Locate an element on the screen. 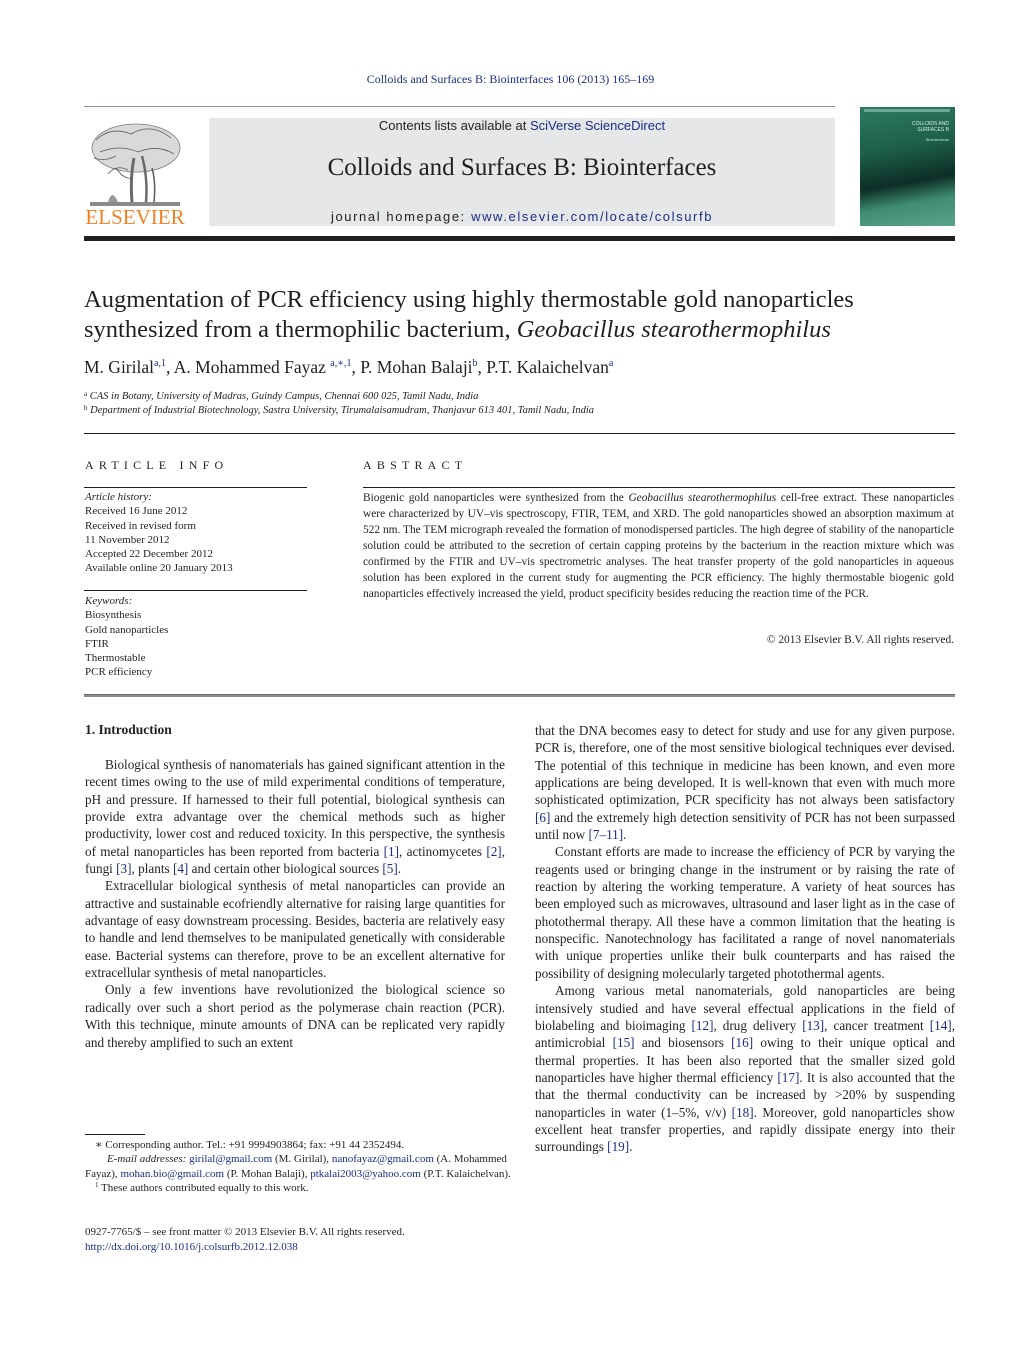 The image size is (1021, 1351). affiliation-mark: b is located at coordinates (86, 408).